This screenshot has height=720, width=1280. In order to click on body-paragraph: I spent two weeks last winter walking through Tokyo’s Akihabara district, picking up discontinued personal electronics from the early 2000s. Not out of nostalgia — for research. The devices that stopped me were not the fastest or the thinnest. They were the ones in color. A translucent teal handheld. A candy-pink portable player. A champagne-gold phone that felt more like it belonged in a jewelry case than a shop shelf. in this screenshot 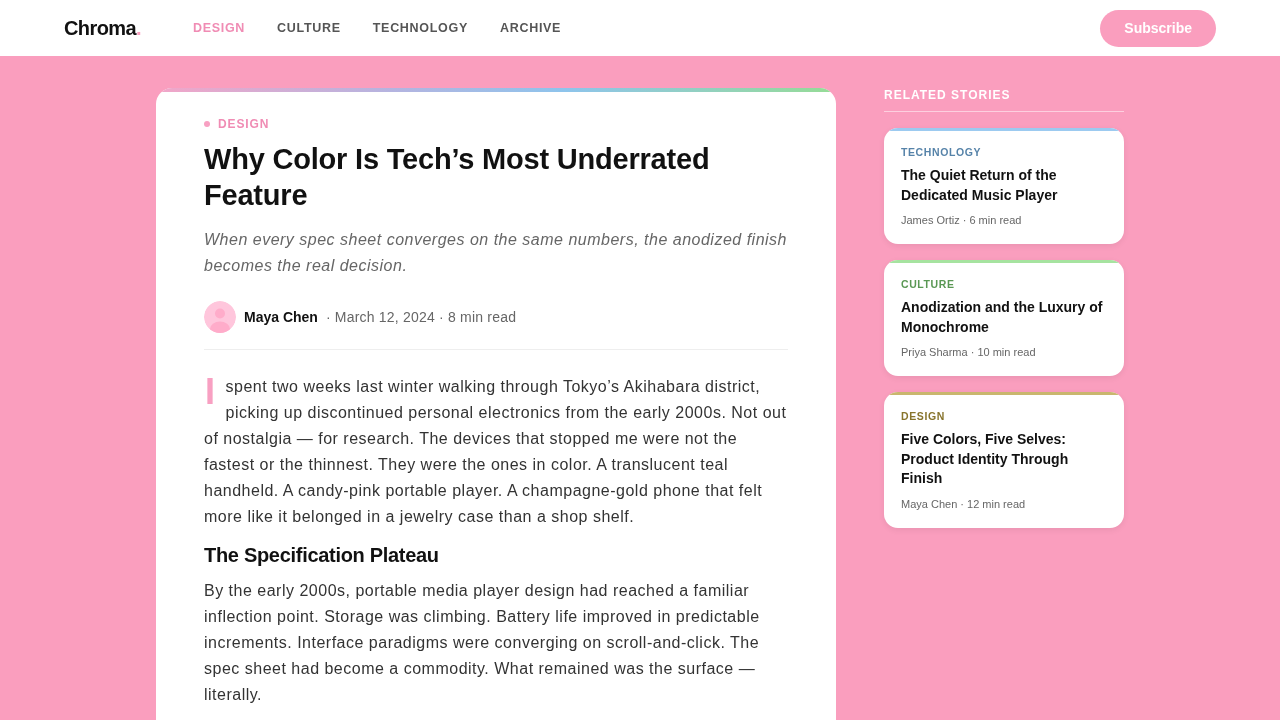, I will do `click(496, 450)`.